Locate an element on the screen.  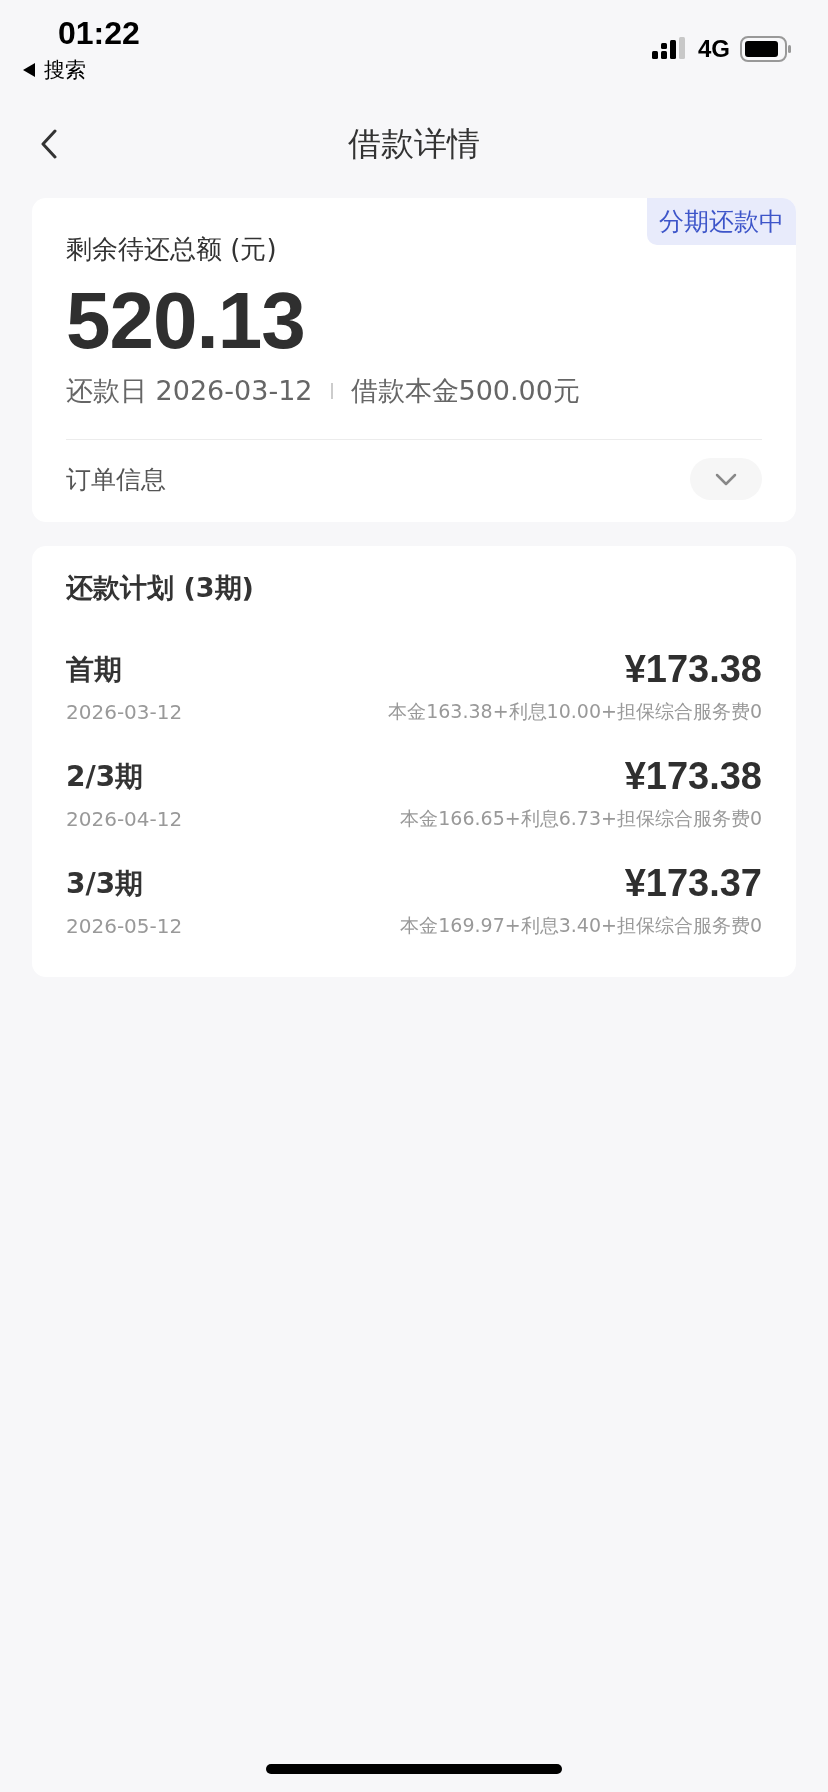
plan-title: 还款计划 (3期) is located at coordinates (160, 588).